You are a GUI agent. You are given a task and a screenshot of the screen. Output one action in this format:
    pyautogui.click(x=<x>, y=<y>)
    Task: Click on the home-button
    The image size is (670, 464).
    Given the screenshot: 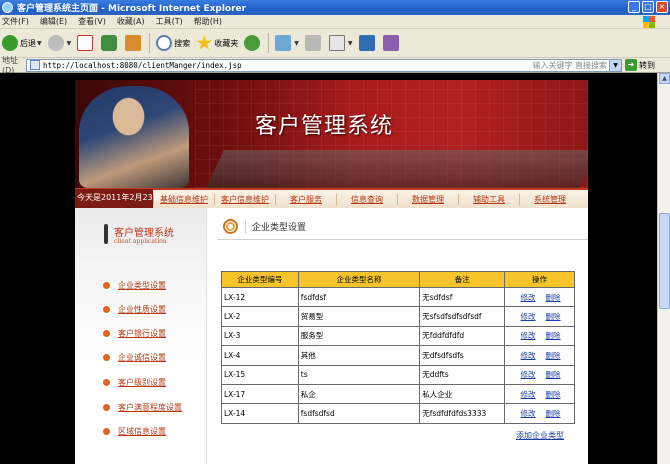 What is the action you would take?
    pyautogui.click(x=134, y=43)
    